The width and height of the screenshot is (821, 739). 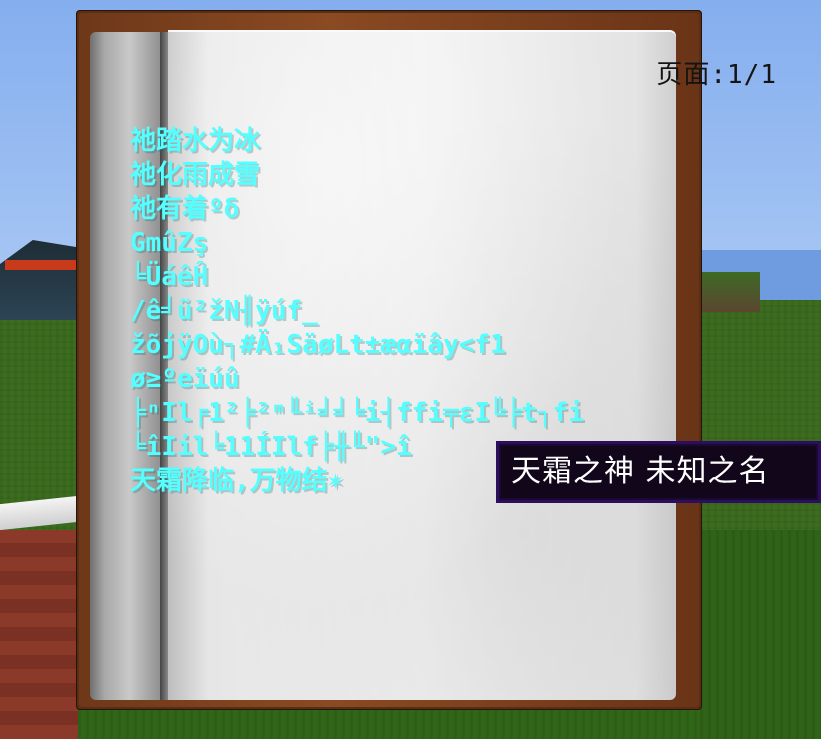 I want to click on book-line: 祂有着ºδ, so click(x=185, y=209).